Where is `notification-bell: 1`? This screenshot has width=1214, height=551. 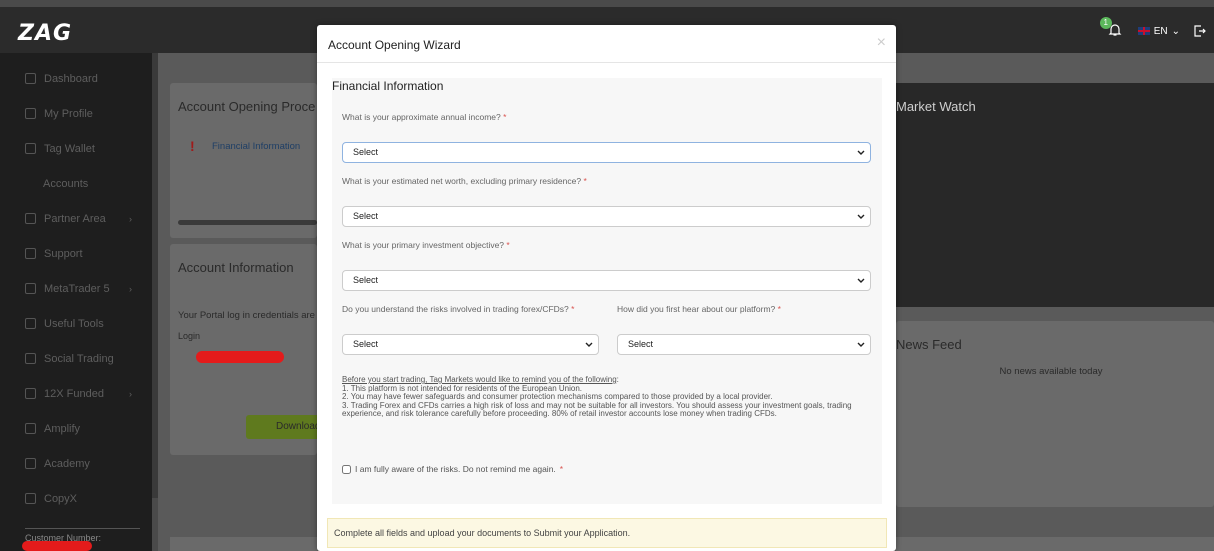
notification-bell: 1 is located at coordinates (1111, 28).